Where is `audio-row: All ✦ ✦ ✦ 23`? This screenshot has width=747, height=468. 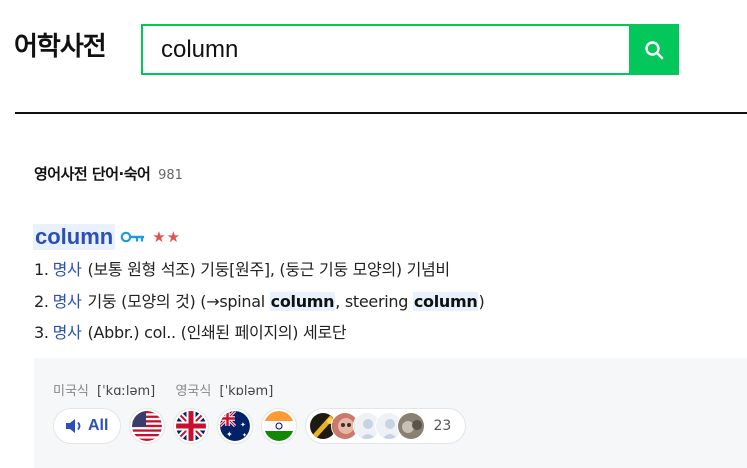
audio-row: All ✦ ✦ ✦ 23 is located at coordinates (260, 426).